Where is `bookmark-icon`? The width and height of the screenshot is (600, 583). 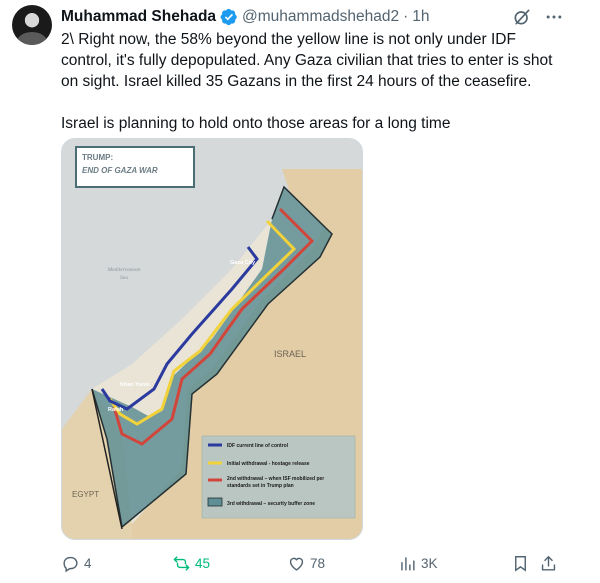 bookmark-icon is located at coordinates (520, 563).